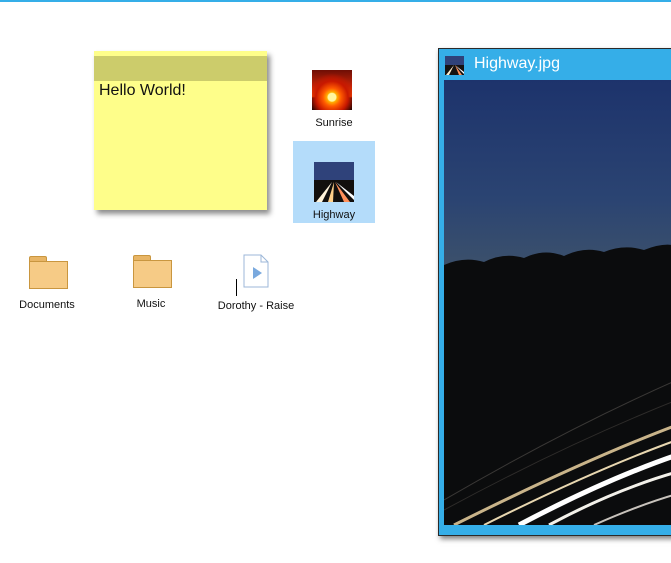  I want to click on desktop-icon-highway: Highway, so click(334, 182).